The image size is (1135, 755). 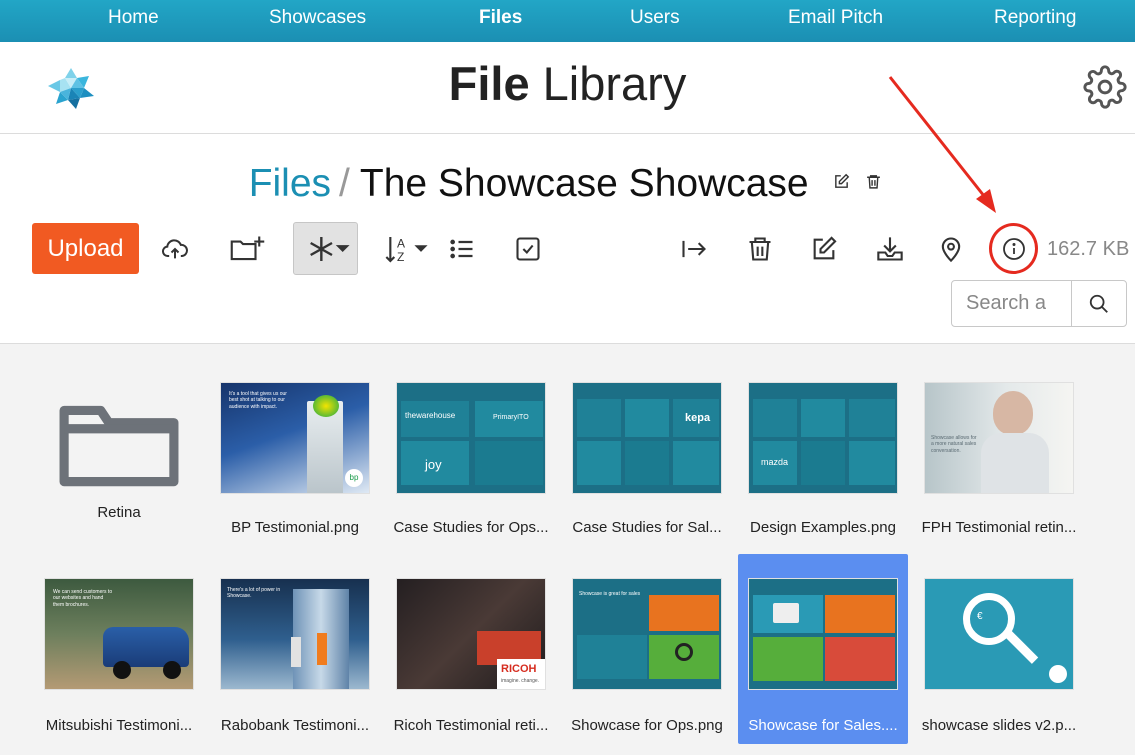 I want to click on thumb-logo-text: RICOH, so click(x=519, y=669).